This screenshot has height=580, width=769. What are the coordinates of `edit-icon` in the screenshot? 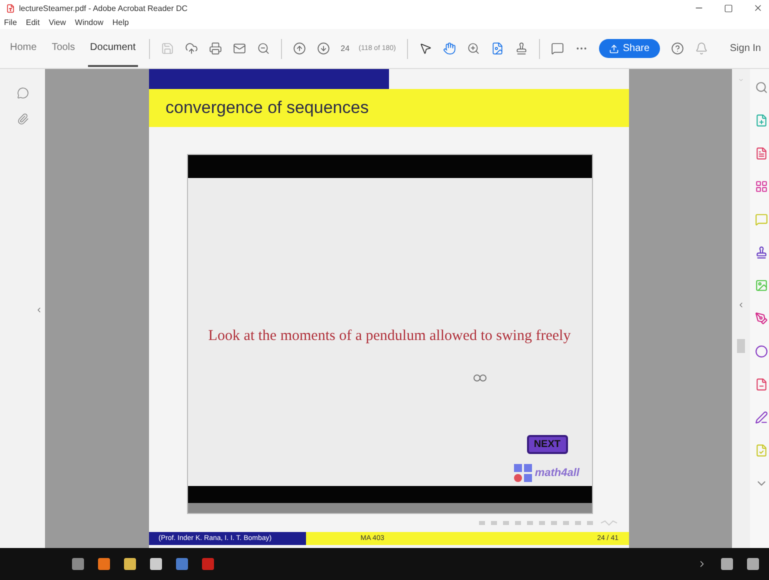 It's located at (761, 417).